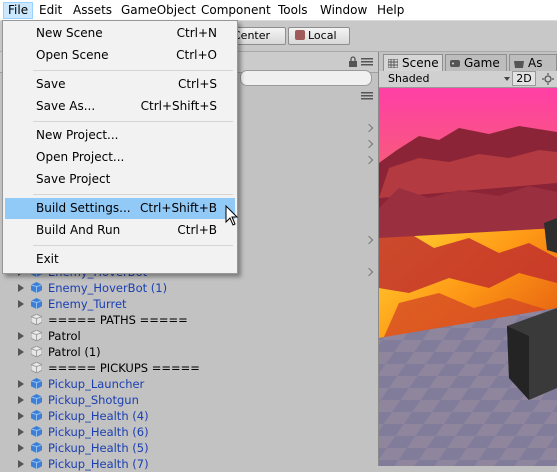 The image size is (557, 472). What do you see at coordinates (50, 10) in the screenshot?
I see `menu-edit: Edit` at bounding box center [50, 10].